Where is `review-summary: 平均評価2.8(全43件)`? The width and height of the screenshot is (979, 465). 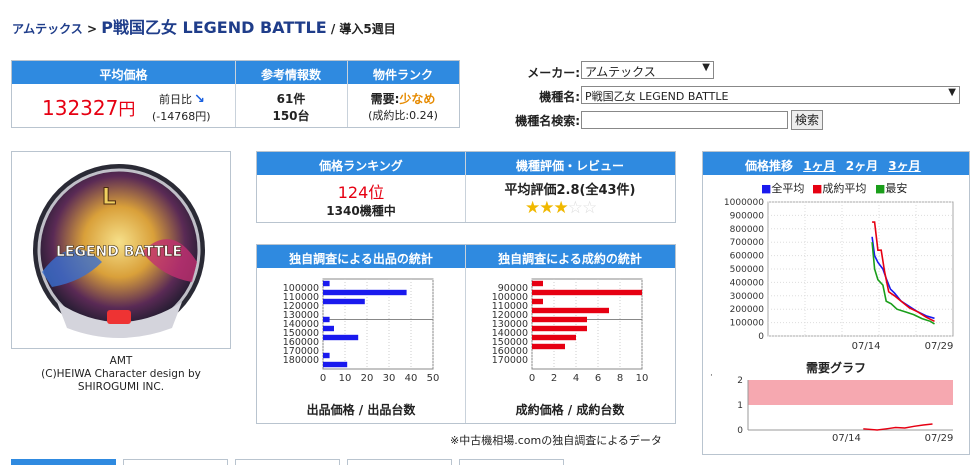 review-summary: 平均評価2.8(全43件) is located at coordinates (570, 190).